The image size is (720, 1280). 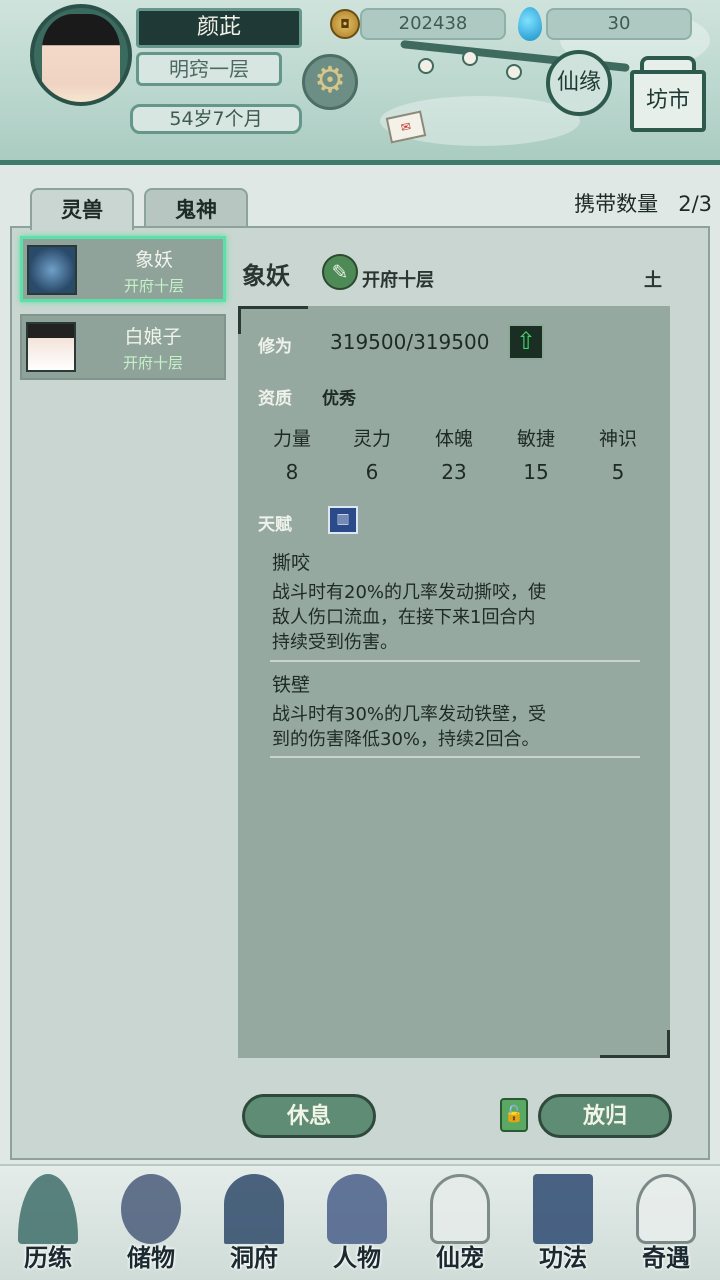 What do you see at coordinates (433, 24) in the screenshot?
I see `currency-amount: 202438` at bounding box center [433, 24].